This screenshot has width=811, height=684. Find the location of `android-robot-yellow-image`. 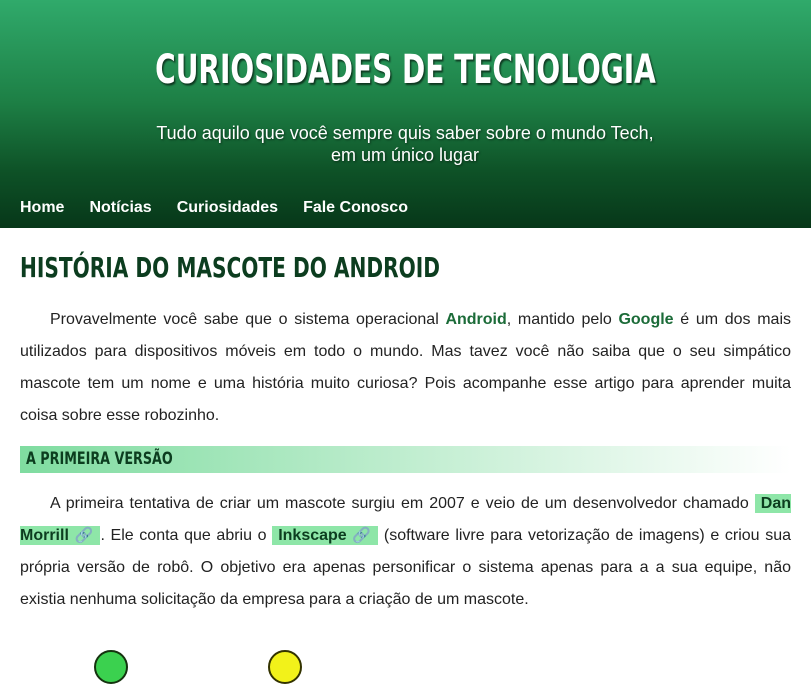

android-robot-yellow-image is located at coordinates (285, 667).